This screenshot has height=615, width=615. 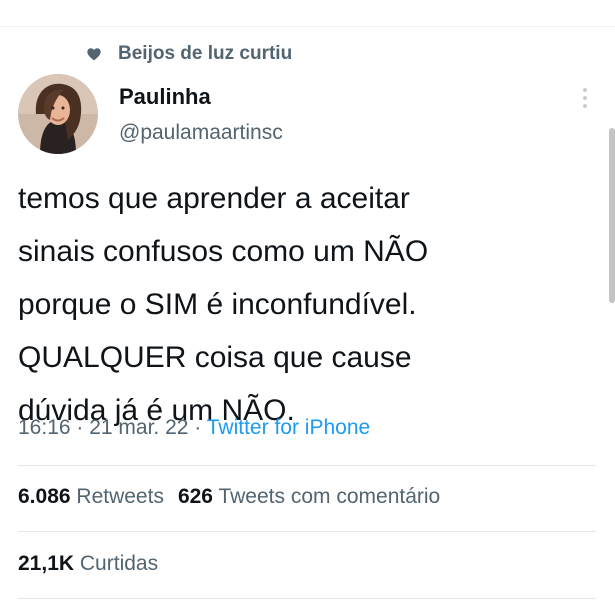 I want to click on likes-stats-row: 21,1K Curtidas, so click(x=88, y=564).